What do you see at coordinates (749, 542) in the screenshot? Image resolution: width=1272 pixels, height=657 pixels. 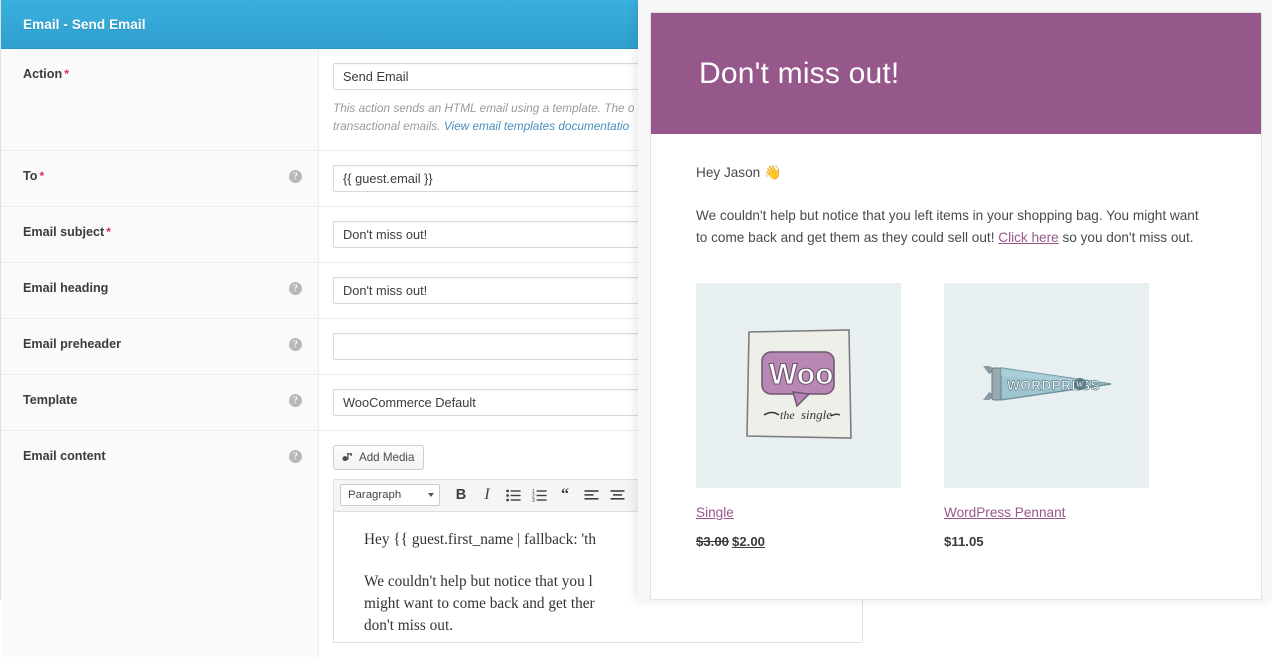 I see `product-price-new: $2.00` at bounding box center [749, 542].